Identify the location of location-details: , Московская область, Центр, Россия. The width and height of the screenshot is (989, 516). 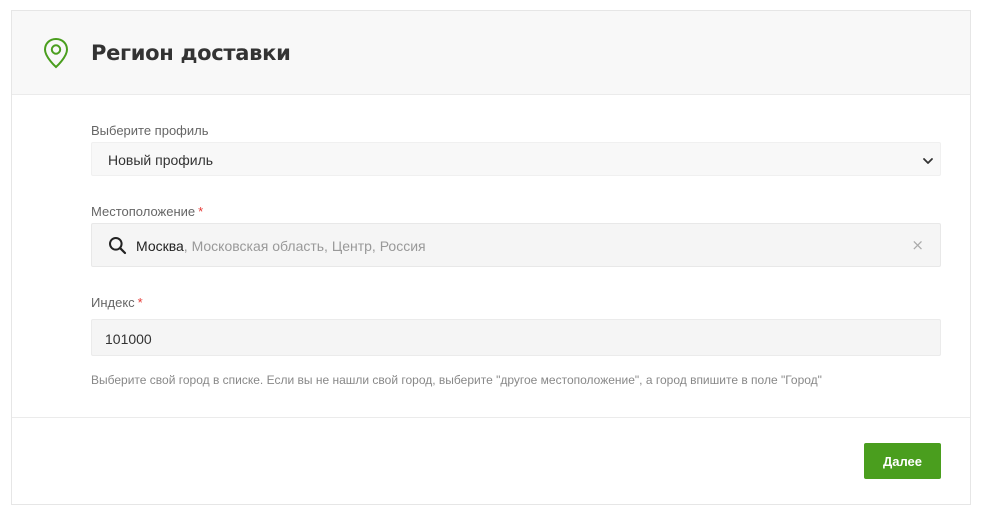
(304, 246).